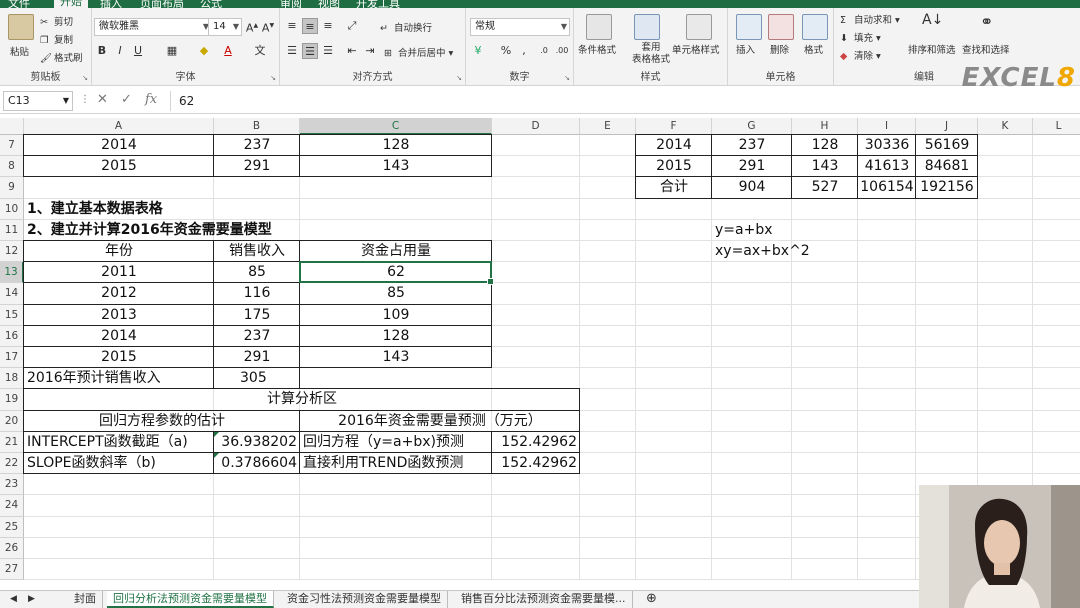  What do you see at coordinates (536, 463) in the screenshot?
I see `cell-D22: 152.42962` at bounding box center [536, 463].